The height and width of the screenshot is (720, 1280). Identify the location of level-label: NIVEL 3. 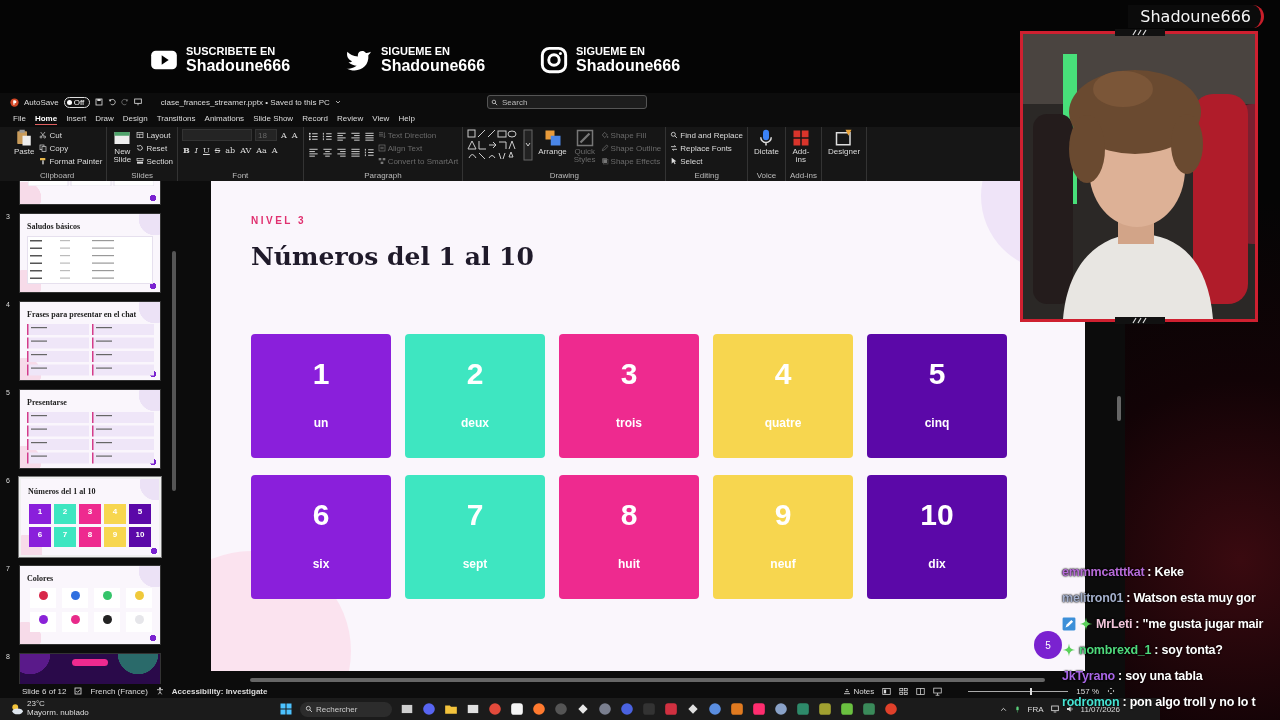
(279, 220).